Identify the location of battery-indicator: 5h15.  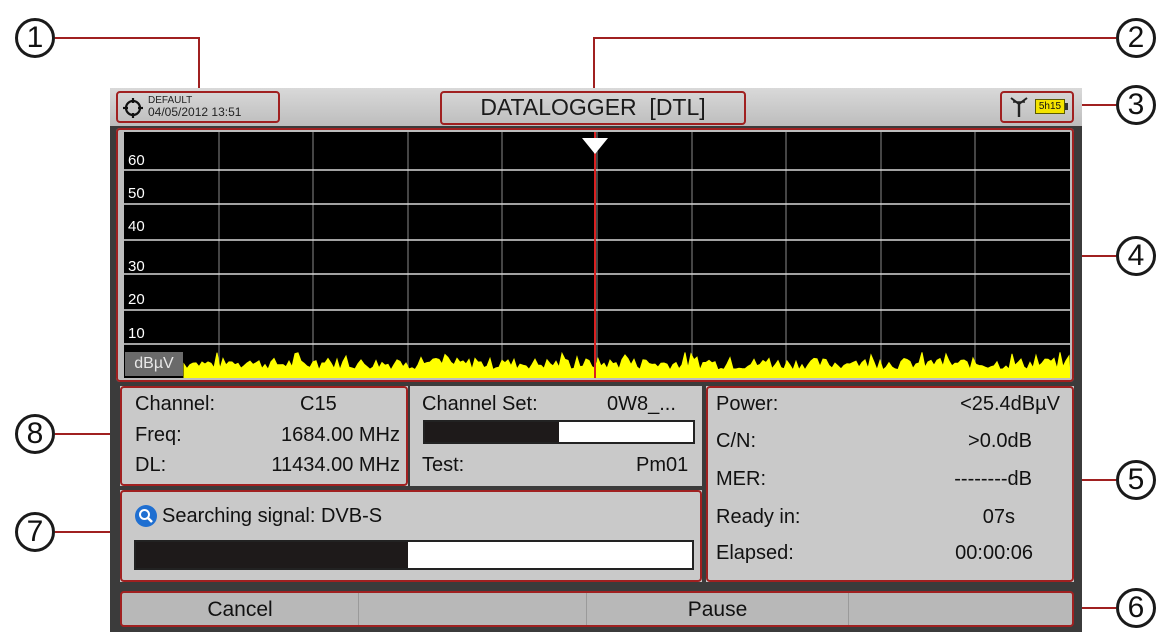
(1050, 106).